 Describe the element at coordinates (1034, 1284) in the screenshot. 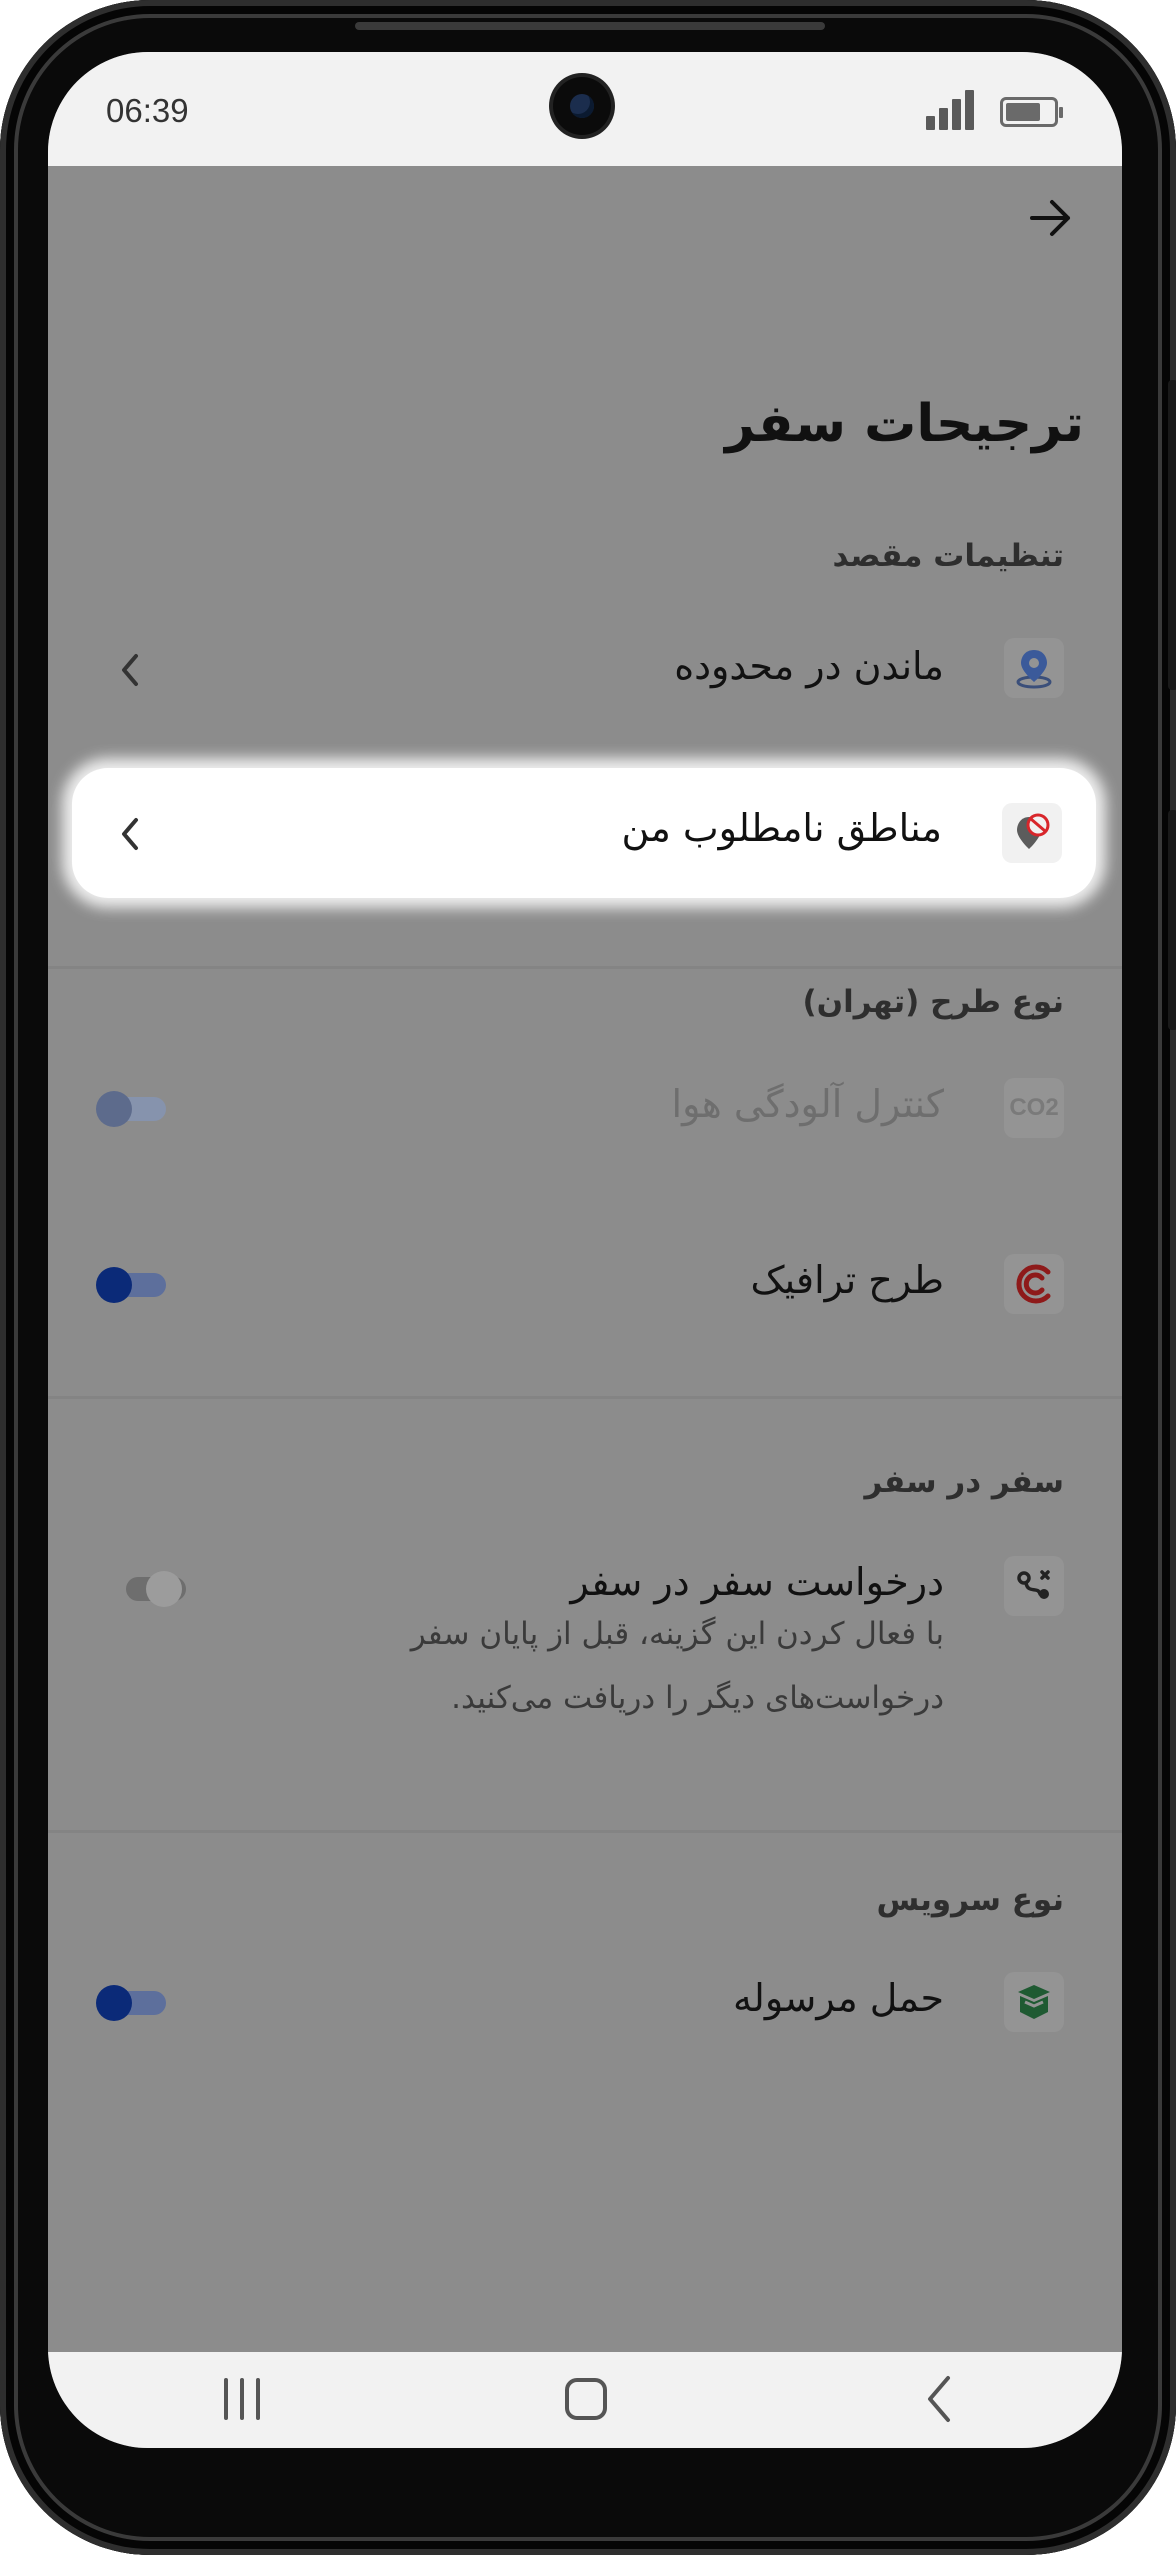

I see `traffic-c-icon` at that location.